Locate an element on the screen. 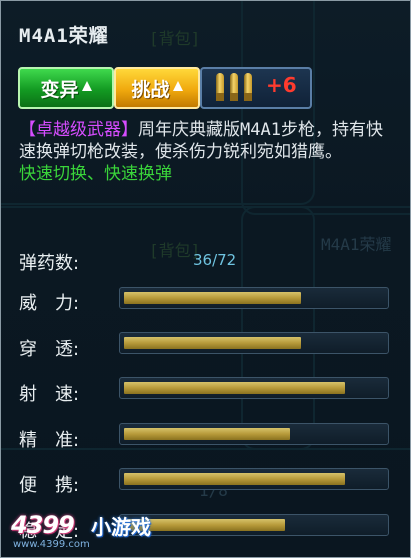 The height and width of the screenshot is (558, 411). site-watermark-logo: 4399 小游戏 www.4399.com is located at coordinates (91, 533).